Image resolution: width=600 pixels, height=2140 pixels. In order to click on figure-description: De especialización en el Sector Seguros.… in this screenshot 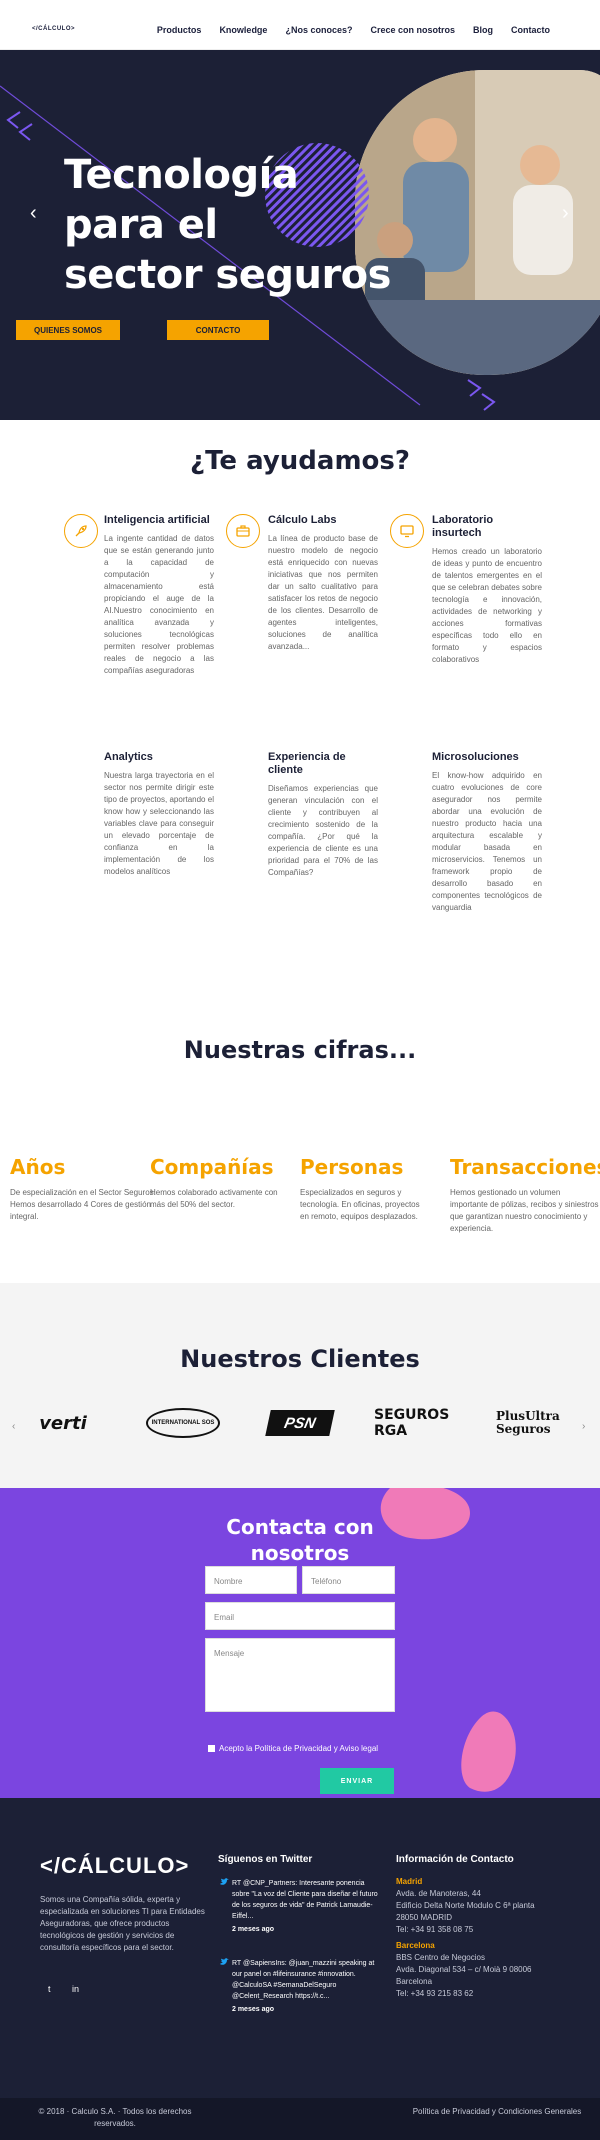, I will do `click(83, 1204)`.